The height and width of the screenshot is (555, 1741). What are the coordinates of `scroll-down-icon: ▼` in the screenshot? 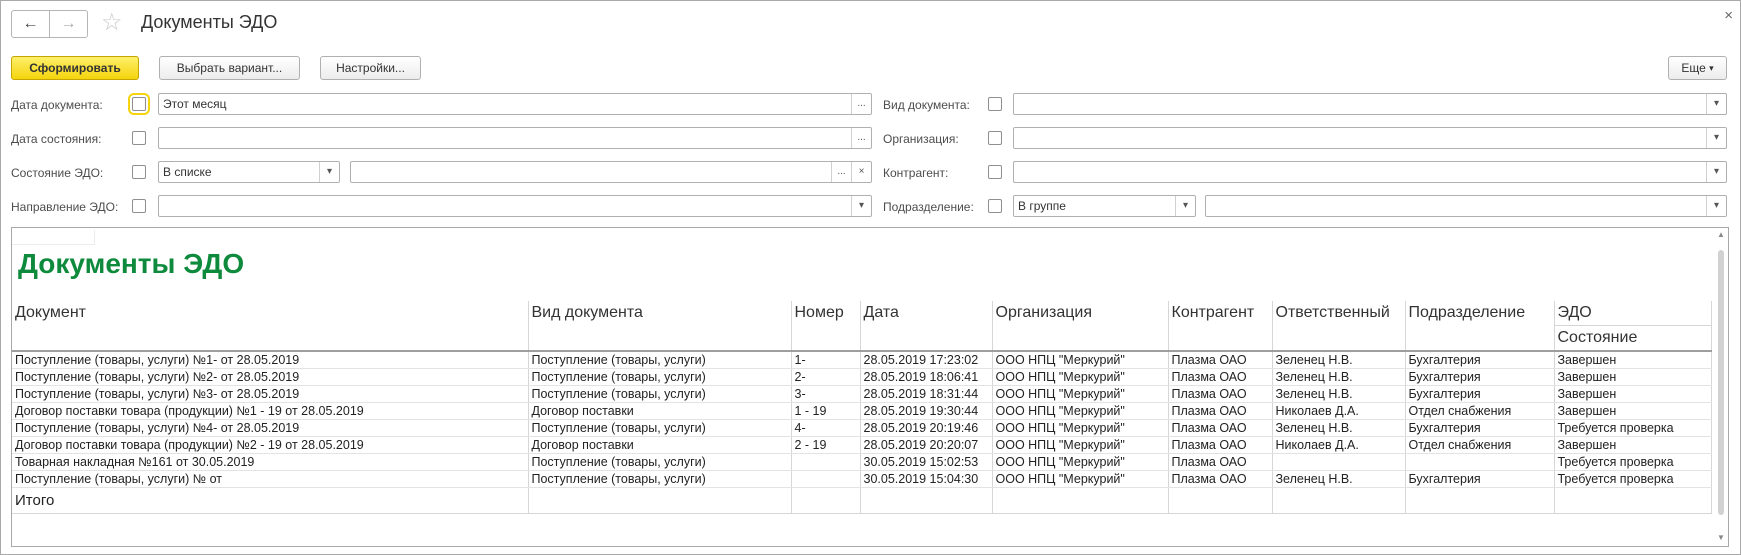 It's located at (1721, 537).